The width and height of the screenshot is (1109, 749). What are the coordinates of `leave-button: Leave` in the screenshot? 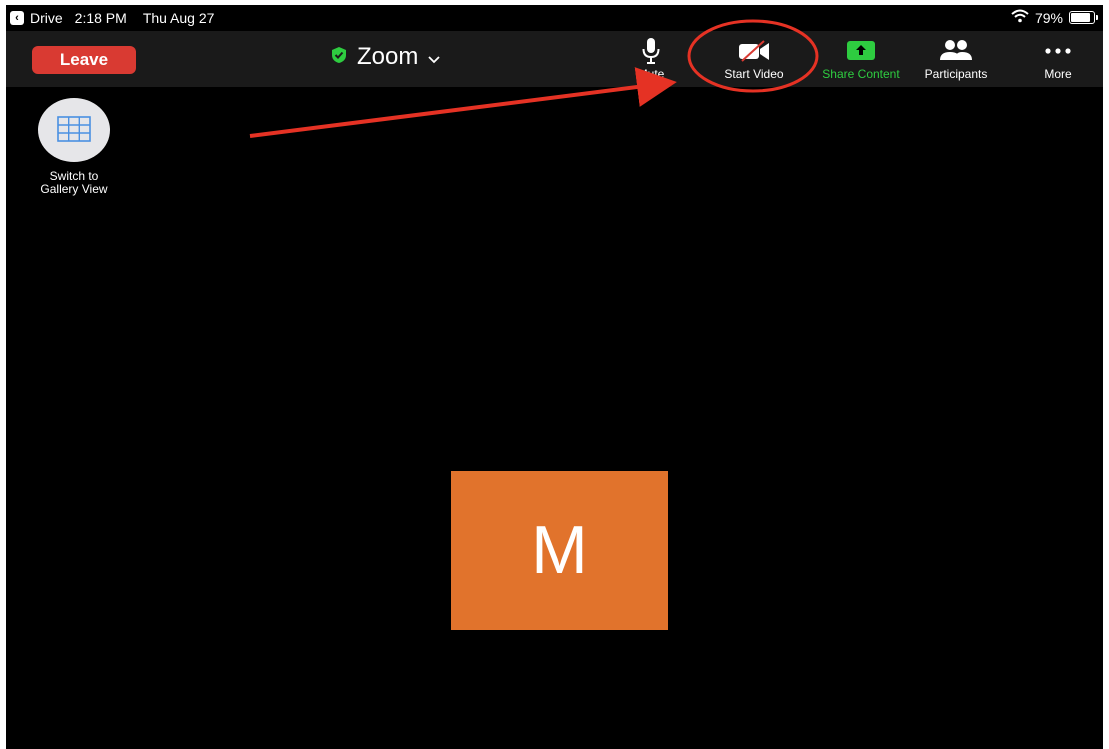 It's located at (84, 60).